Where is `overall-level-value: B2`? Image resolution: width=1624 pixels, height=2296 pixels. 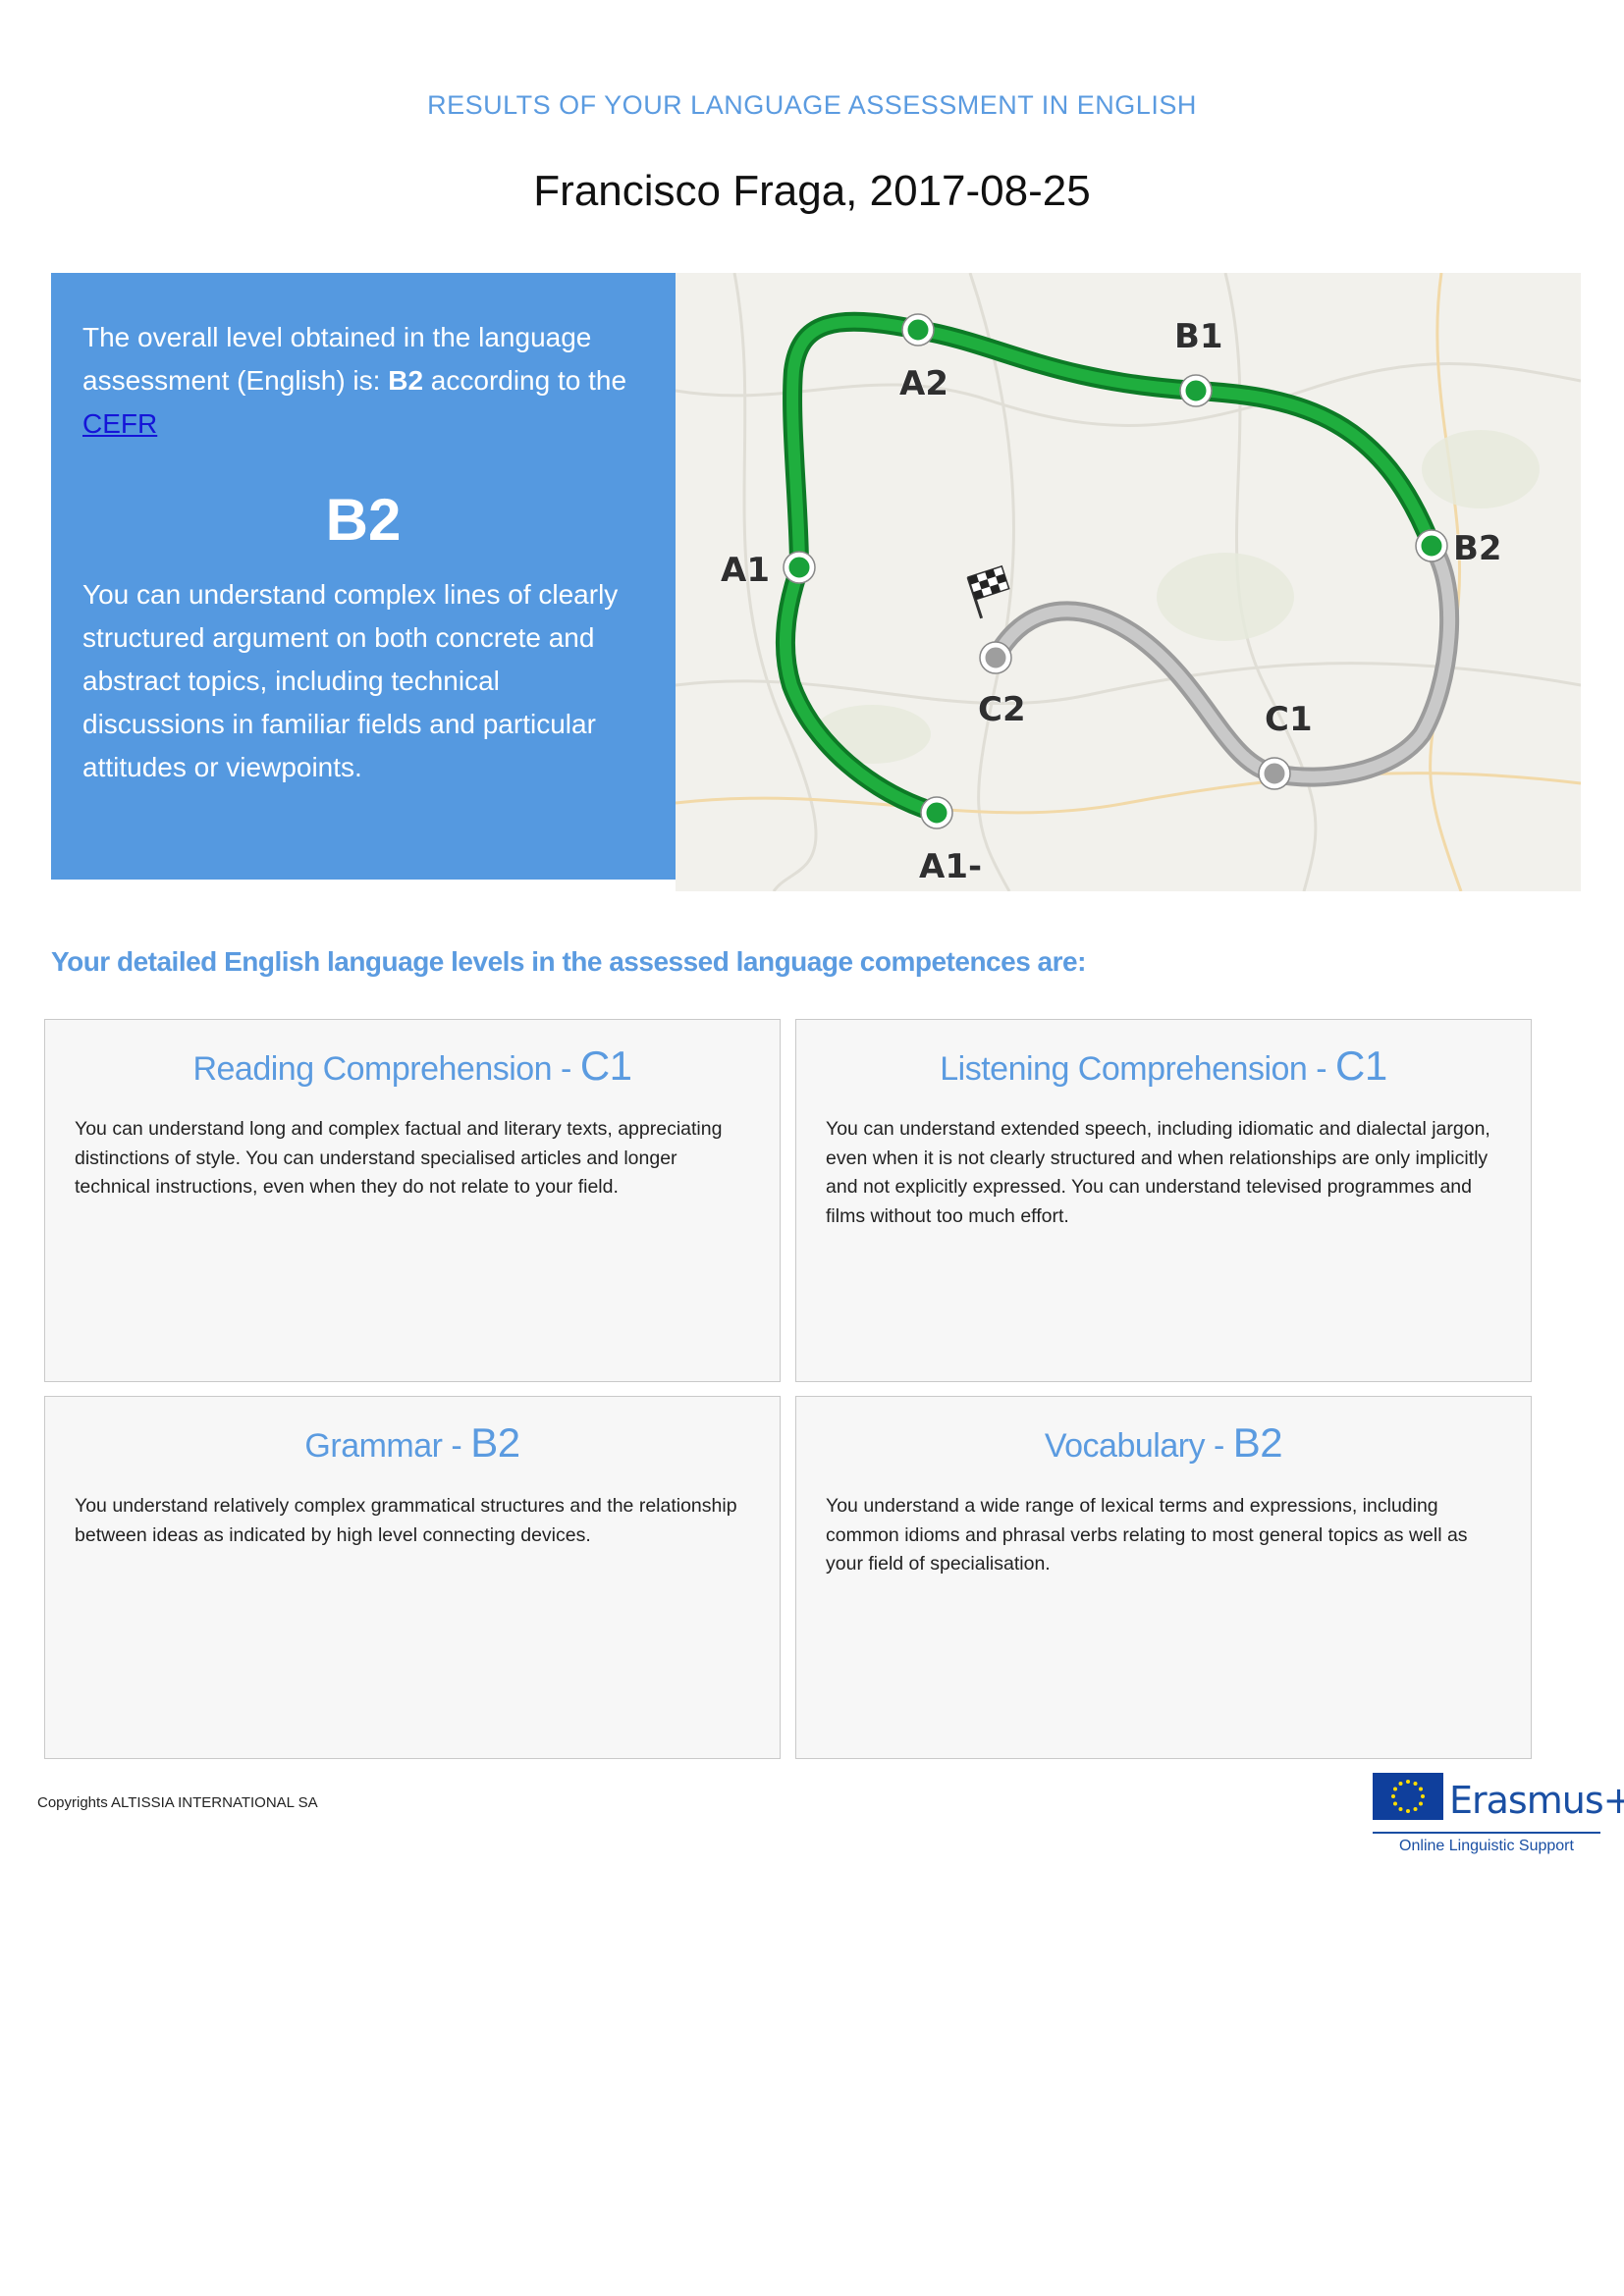
overall-level-value: B2 is located at coordinates (363, 520).